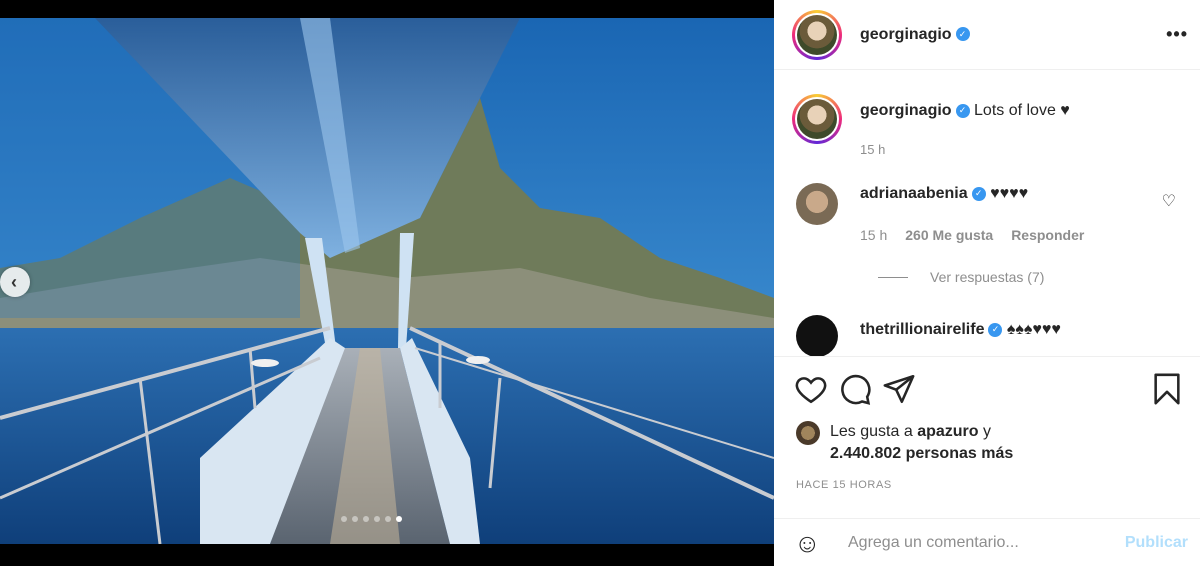 The width and height of the screenshot is (1200, 566). I want to click on send-icon, so click(899, 389).